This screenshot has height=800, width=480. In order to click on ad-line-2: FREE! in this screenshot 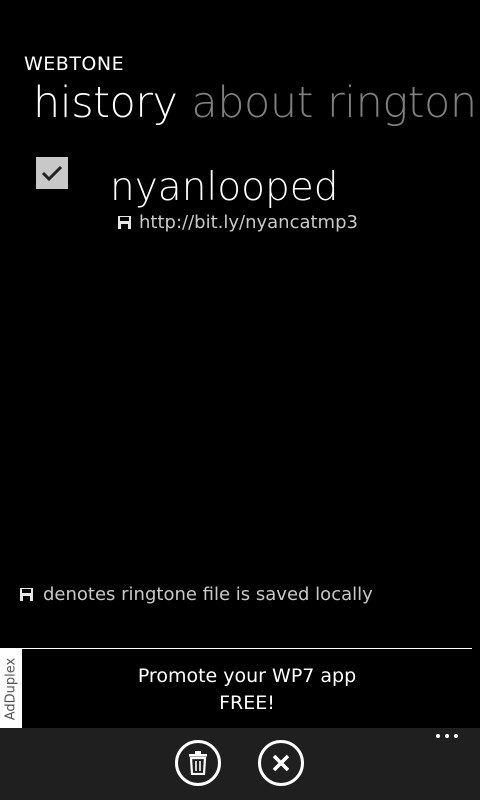, I will do `click(247, 703)`.